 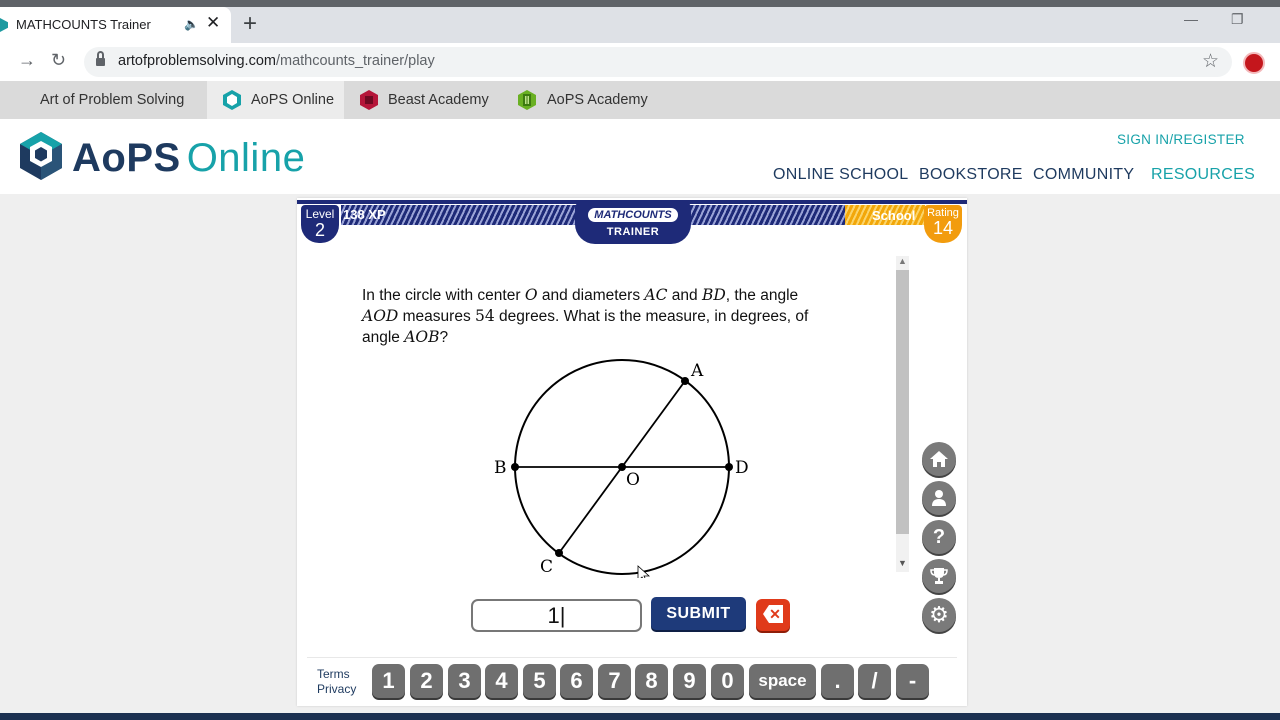 I want to click on profile-button, so click(x=939, y=498).